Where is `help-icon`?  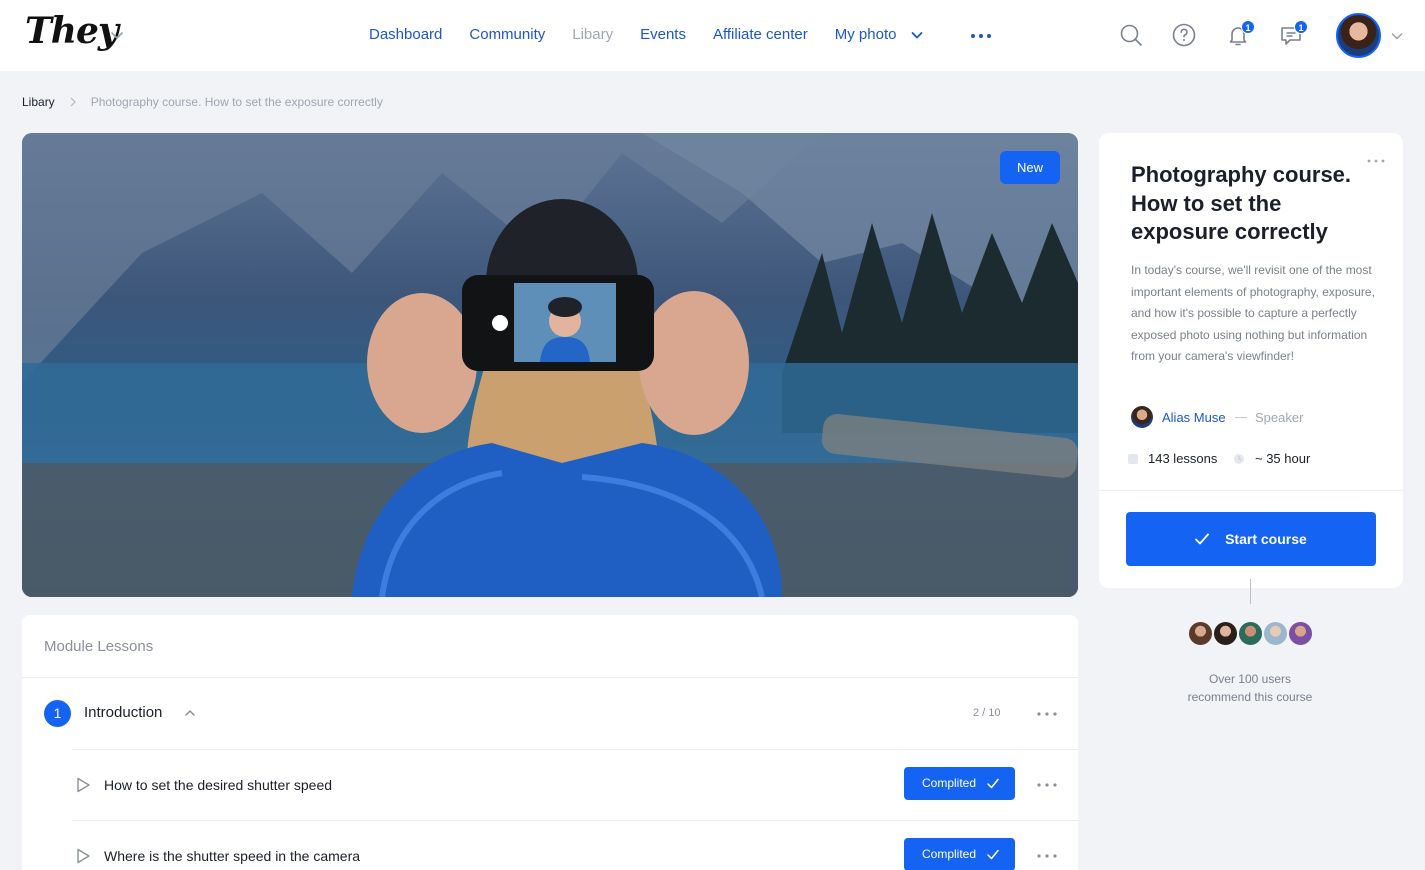
help-icon is located at coordinates (1184, 35).